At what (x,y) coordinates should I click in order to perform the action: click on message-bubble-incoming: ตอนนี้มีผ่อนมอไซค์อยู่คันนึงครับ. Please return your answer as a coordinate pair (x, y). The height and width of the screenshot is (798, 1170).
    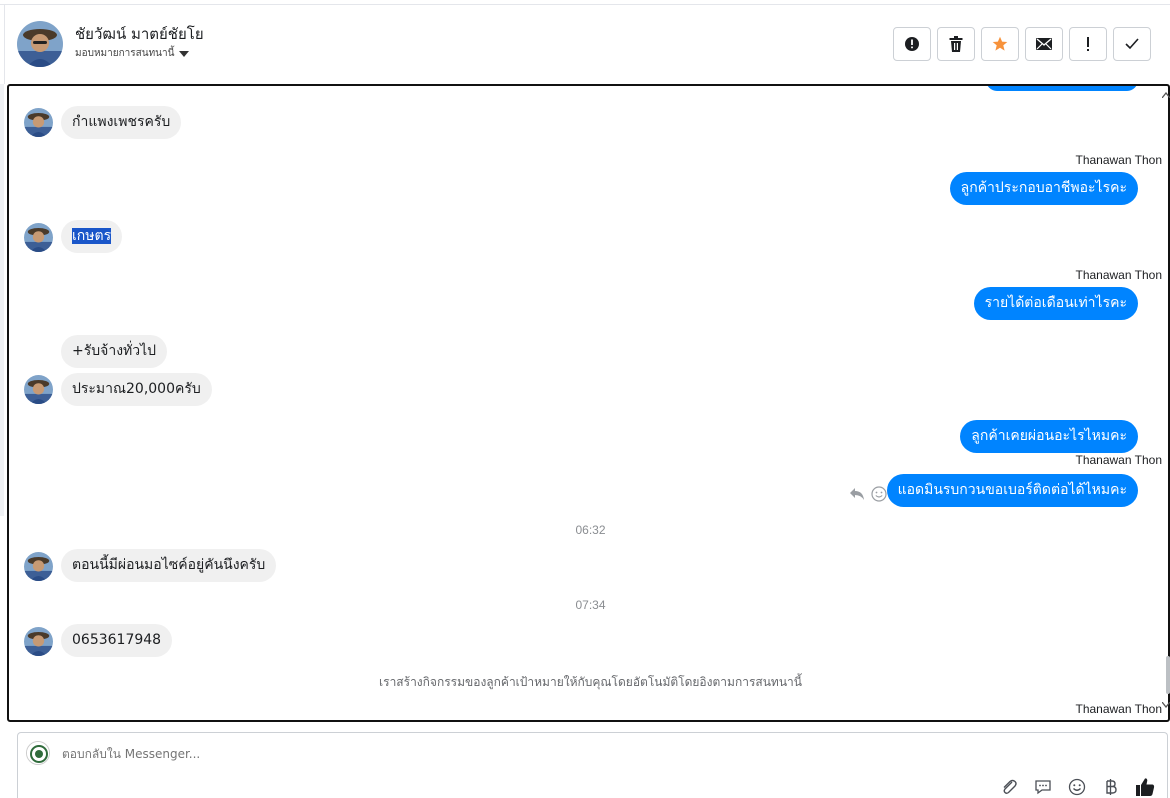
    Looking at the image, I should click on (169, 565).